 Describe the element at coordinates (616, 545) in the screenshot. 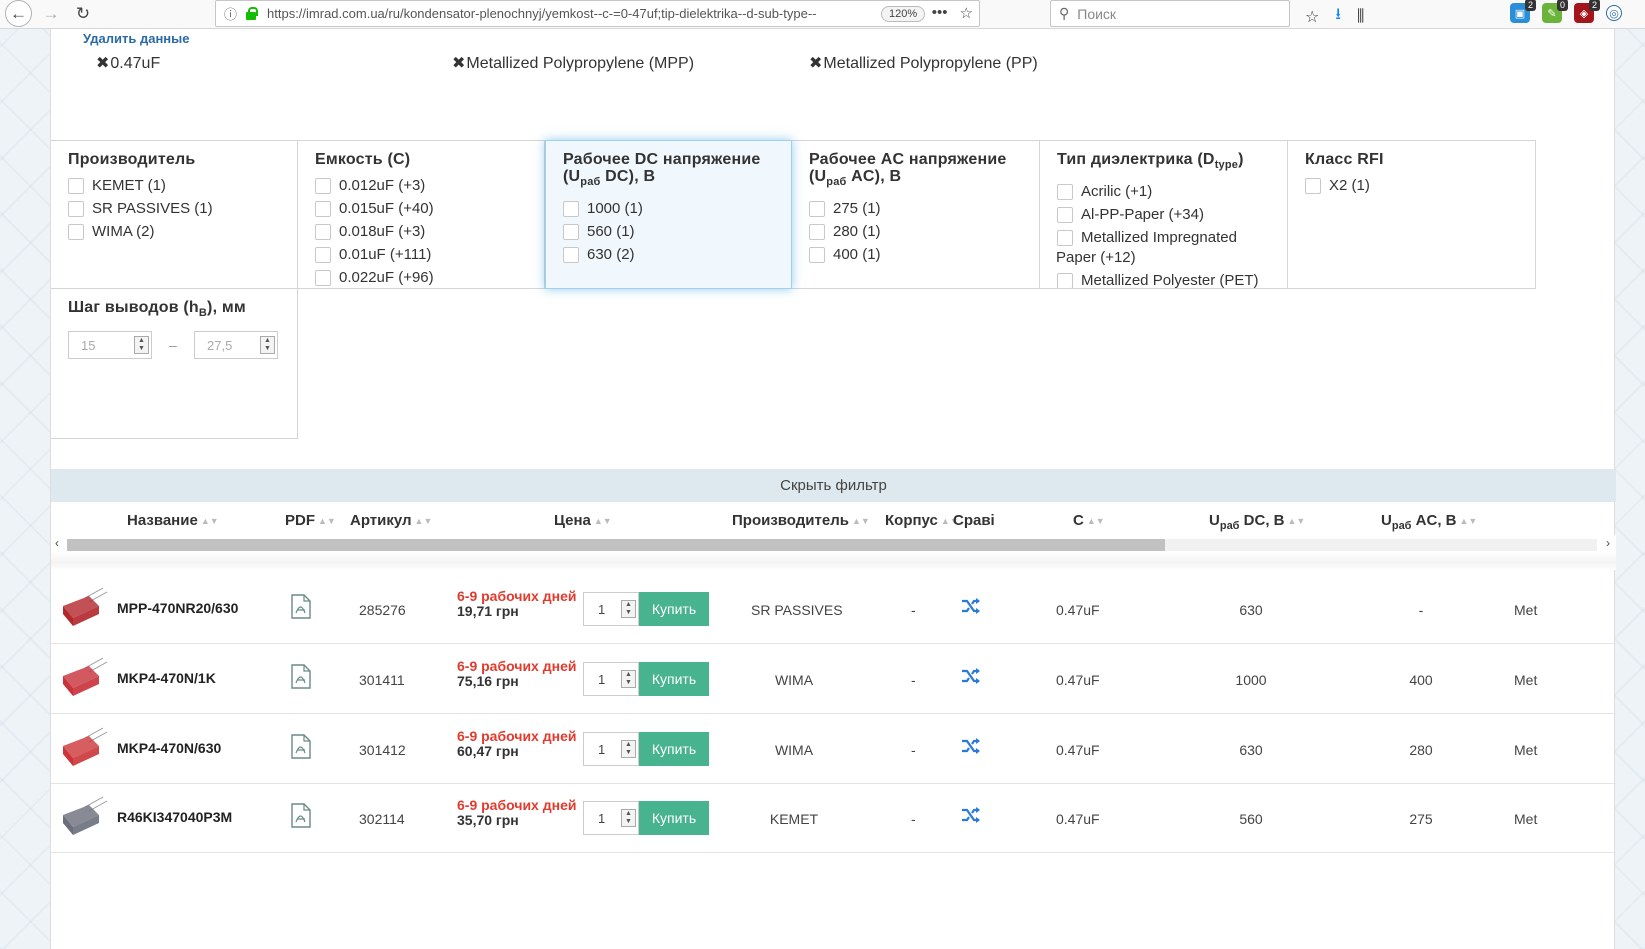

I see `scroll-thumb` at that location.